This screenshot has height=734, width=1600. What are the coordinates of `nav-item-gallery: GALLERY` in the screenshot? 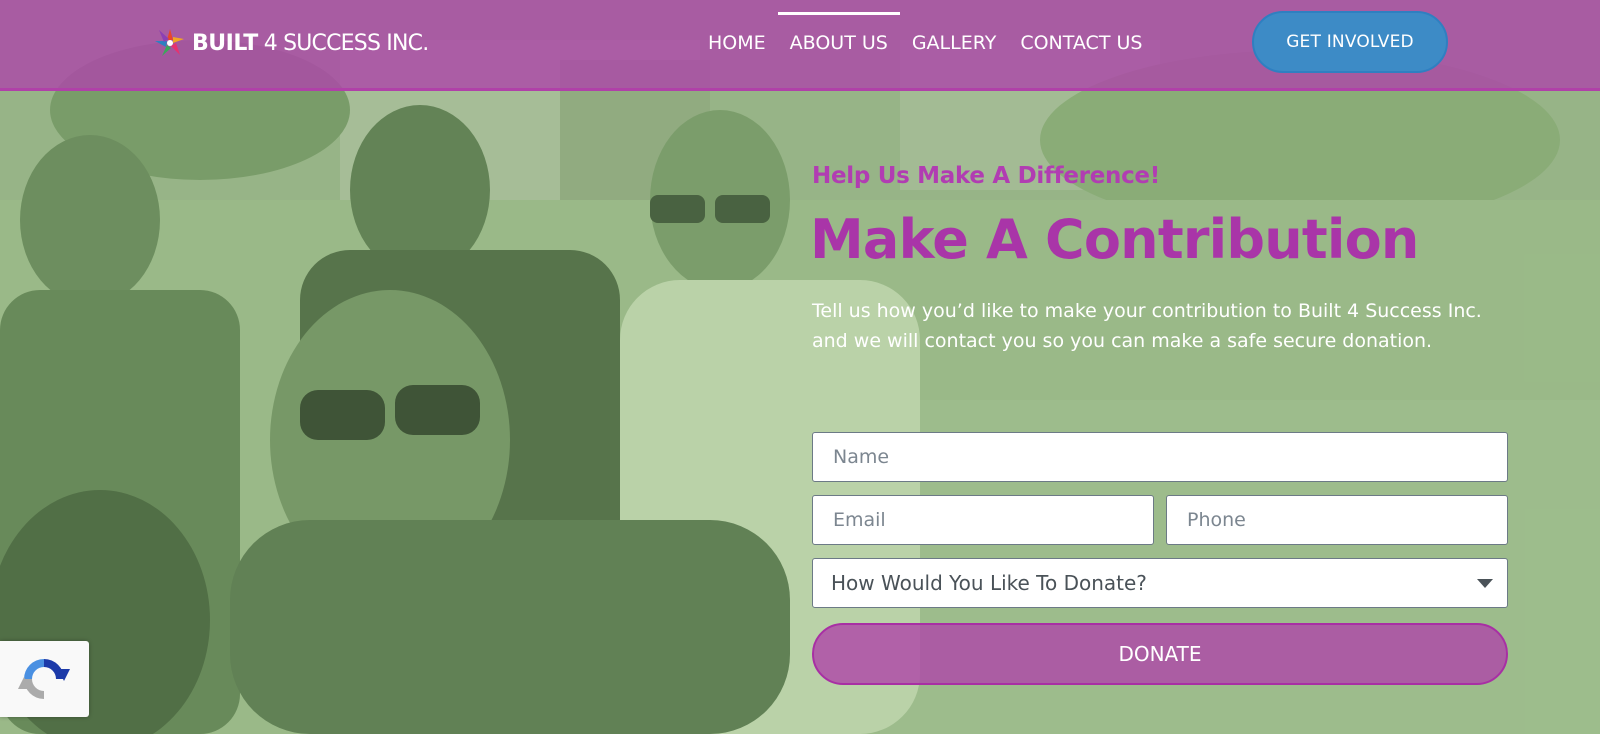 It's located at (954, 44).